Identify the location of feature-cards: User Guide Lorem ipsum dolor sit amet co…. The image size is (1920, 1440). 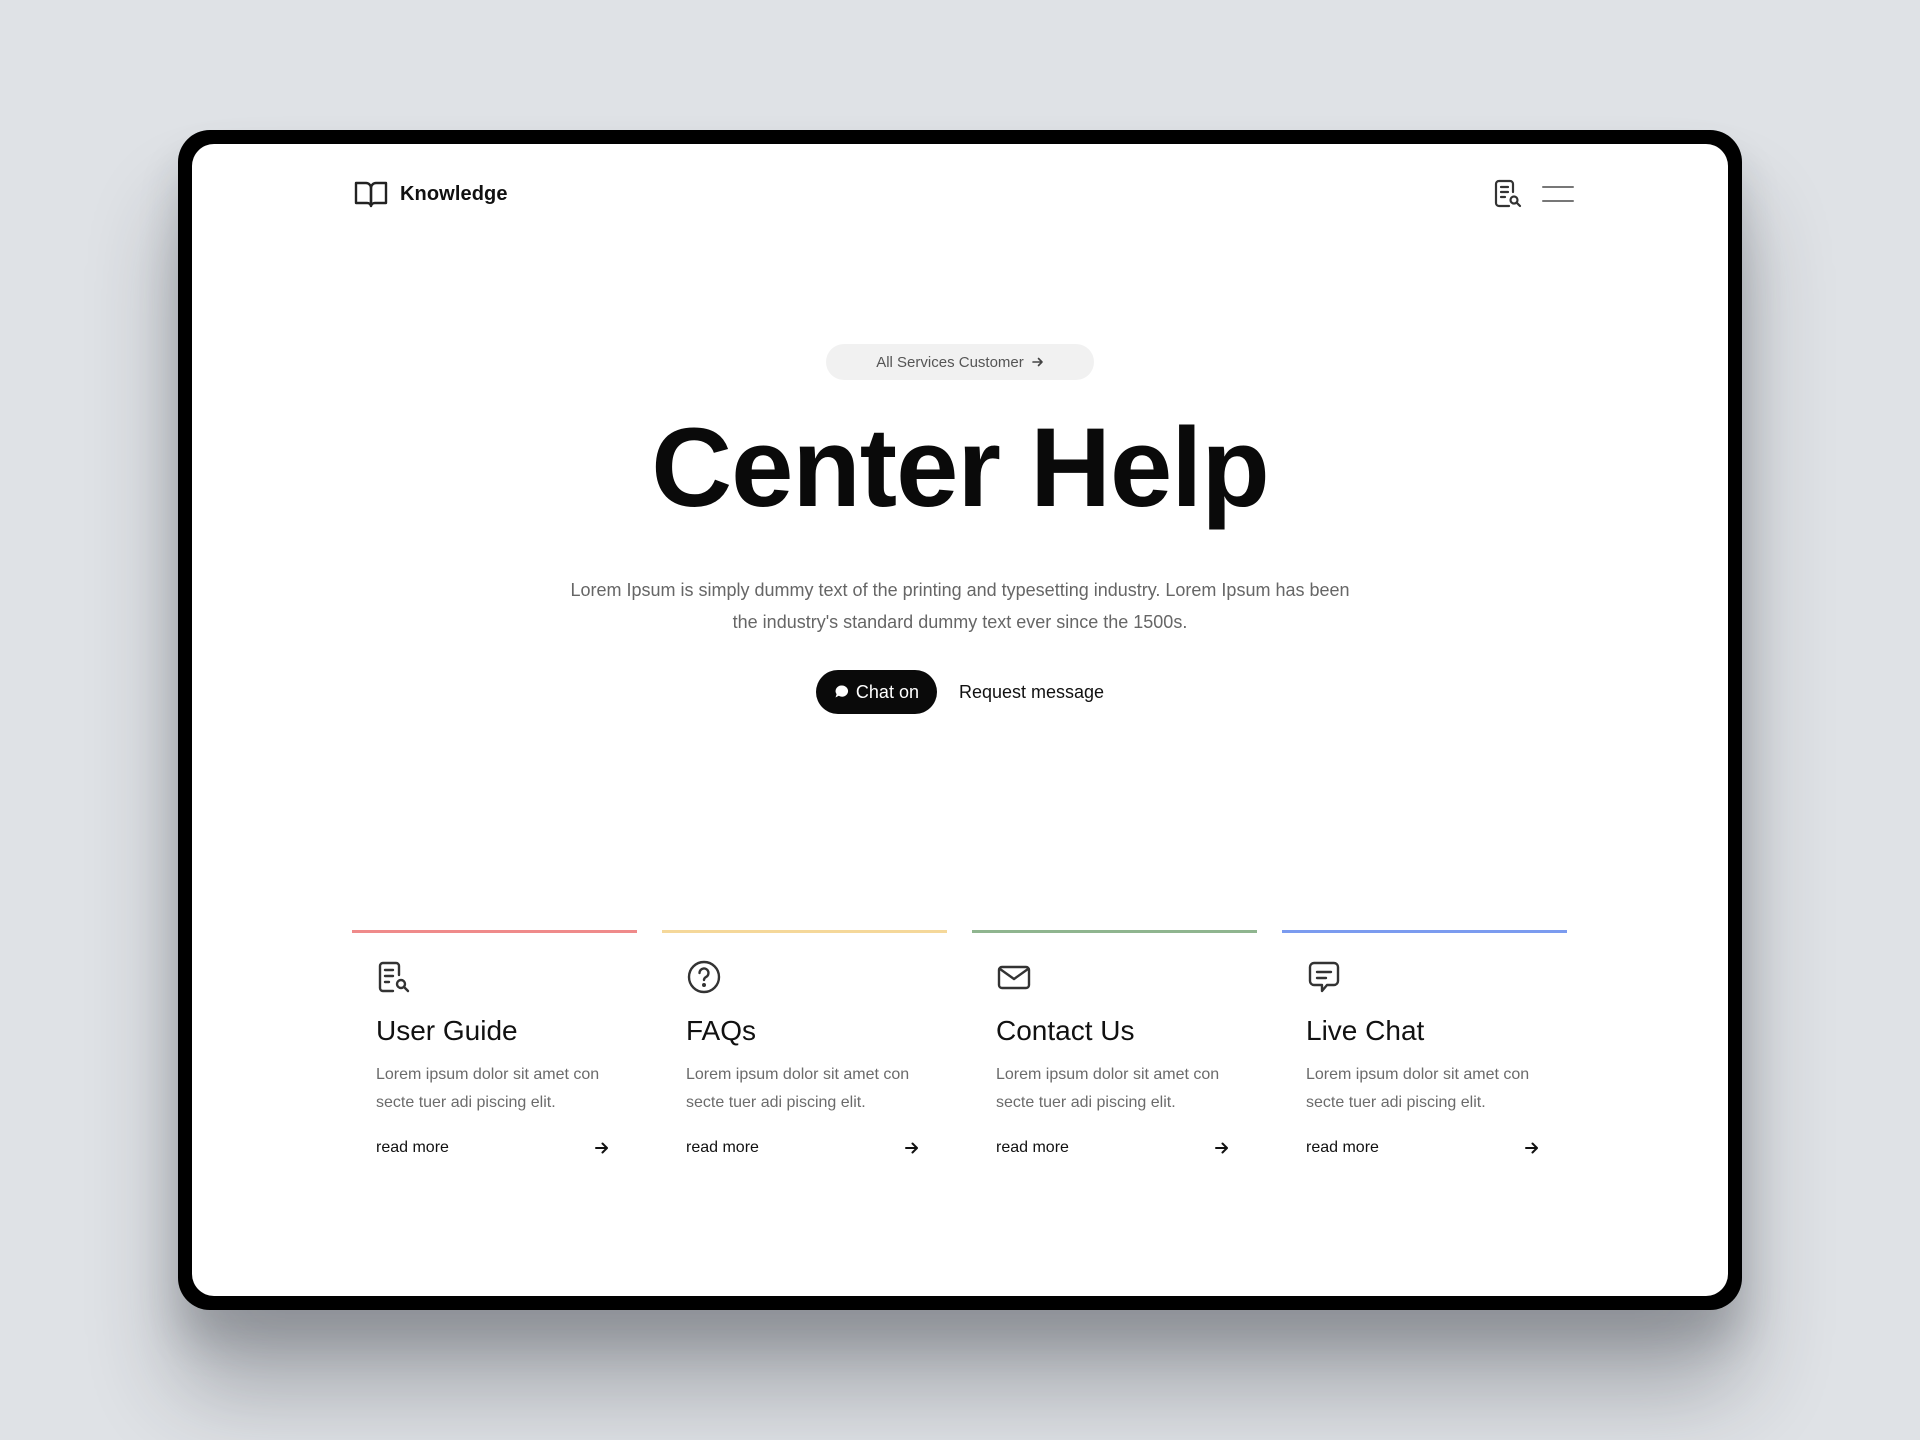
(964, 1043).